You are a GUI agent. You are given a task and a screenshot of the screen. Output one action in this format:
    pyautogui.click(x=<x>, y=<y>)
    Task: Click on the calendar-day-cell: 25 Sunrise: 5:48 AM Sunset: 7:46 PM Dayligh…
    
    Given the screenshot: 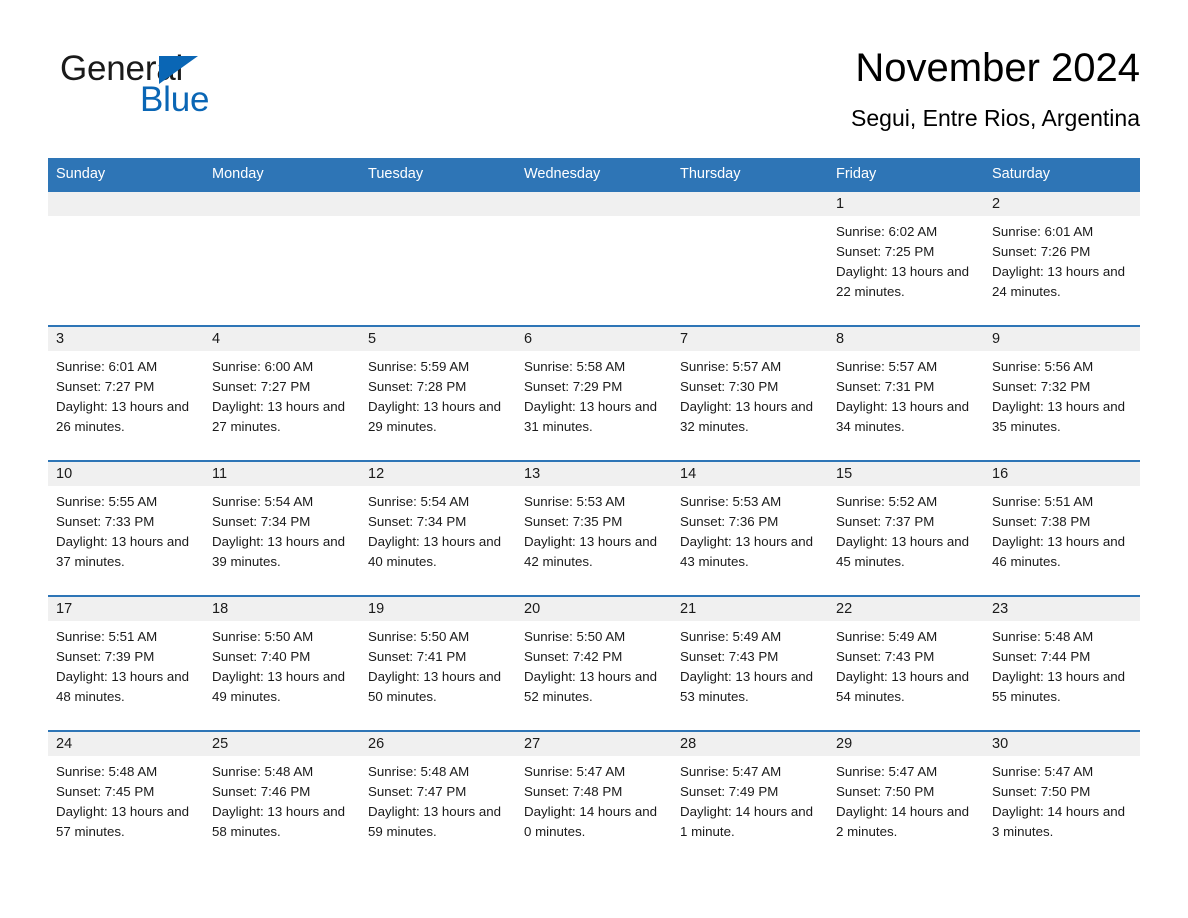 What is the action you would take?
    pyautogui.click(x=282, y=797)
    